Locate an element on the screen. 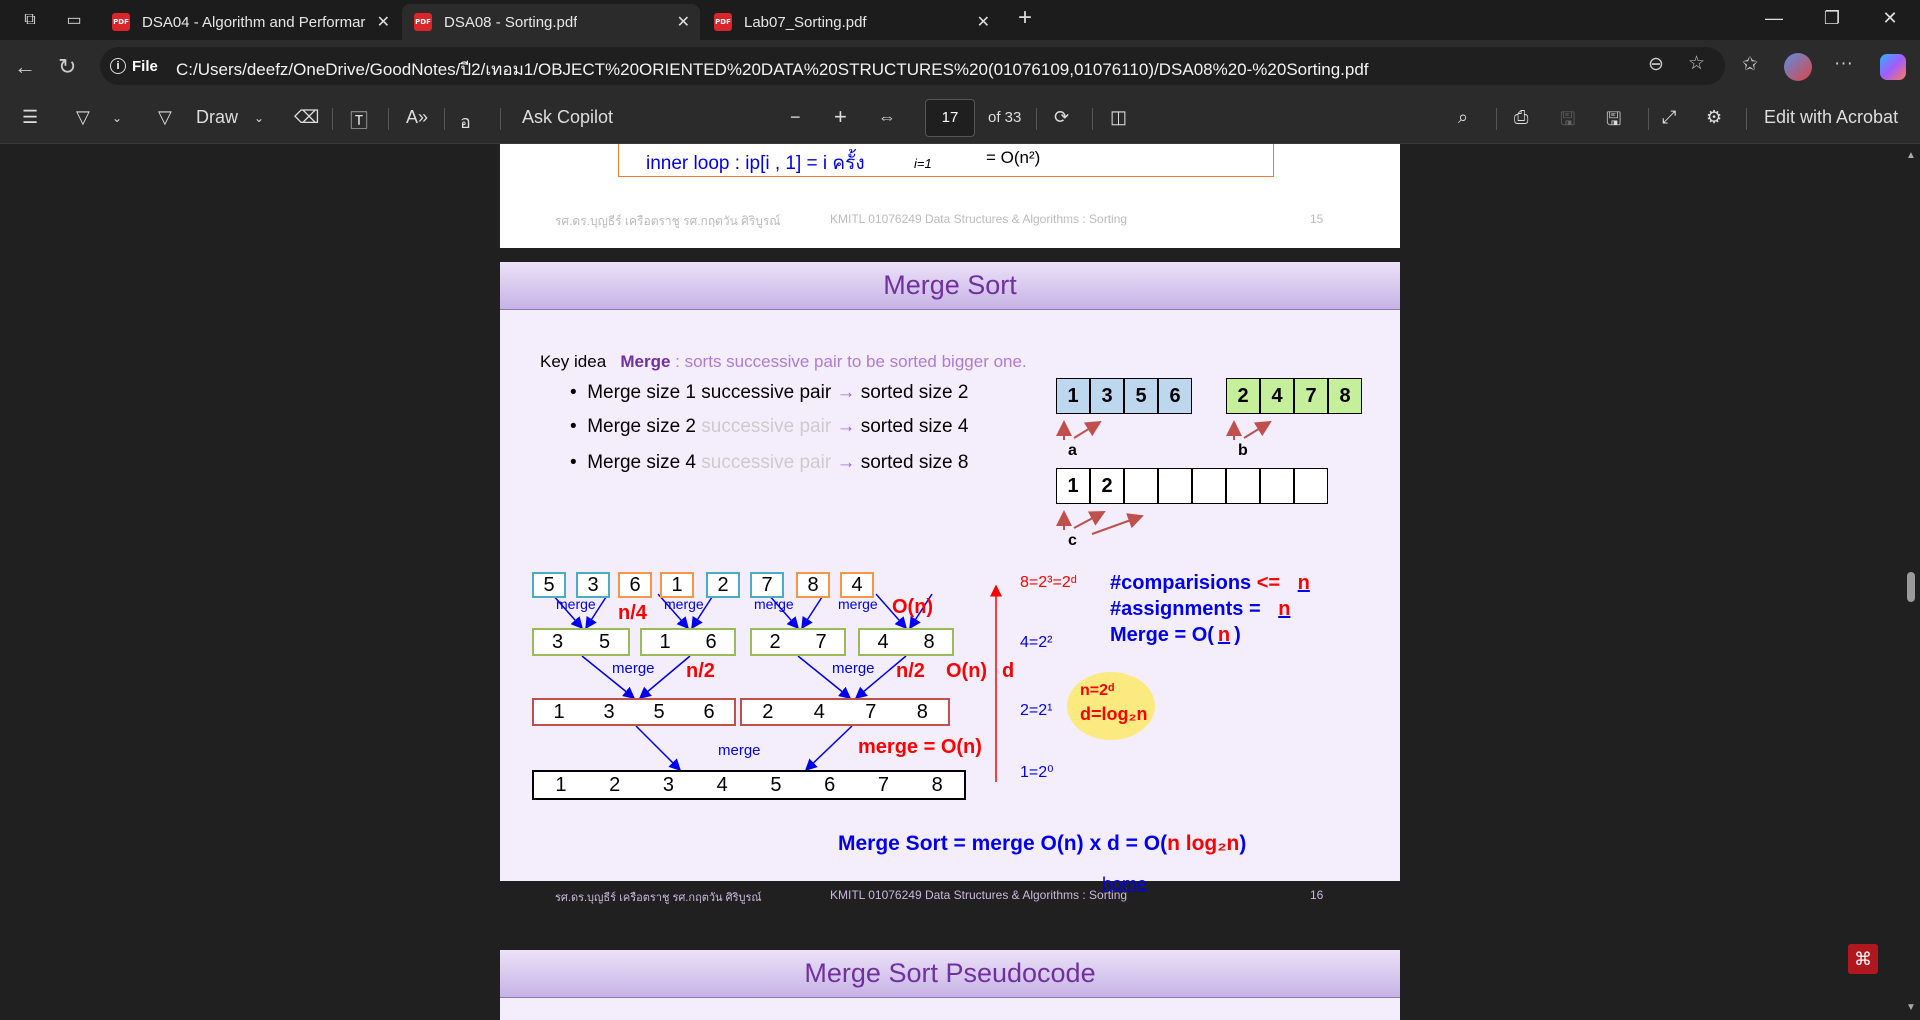 This screenshot has height=1020, width=1920. n-over-2-label: n/2 is located at coordinates (700, 671).